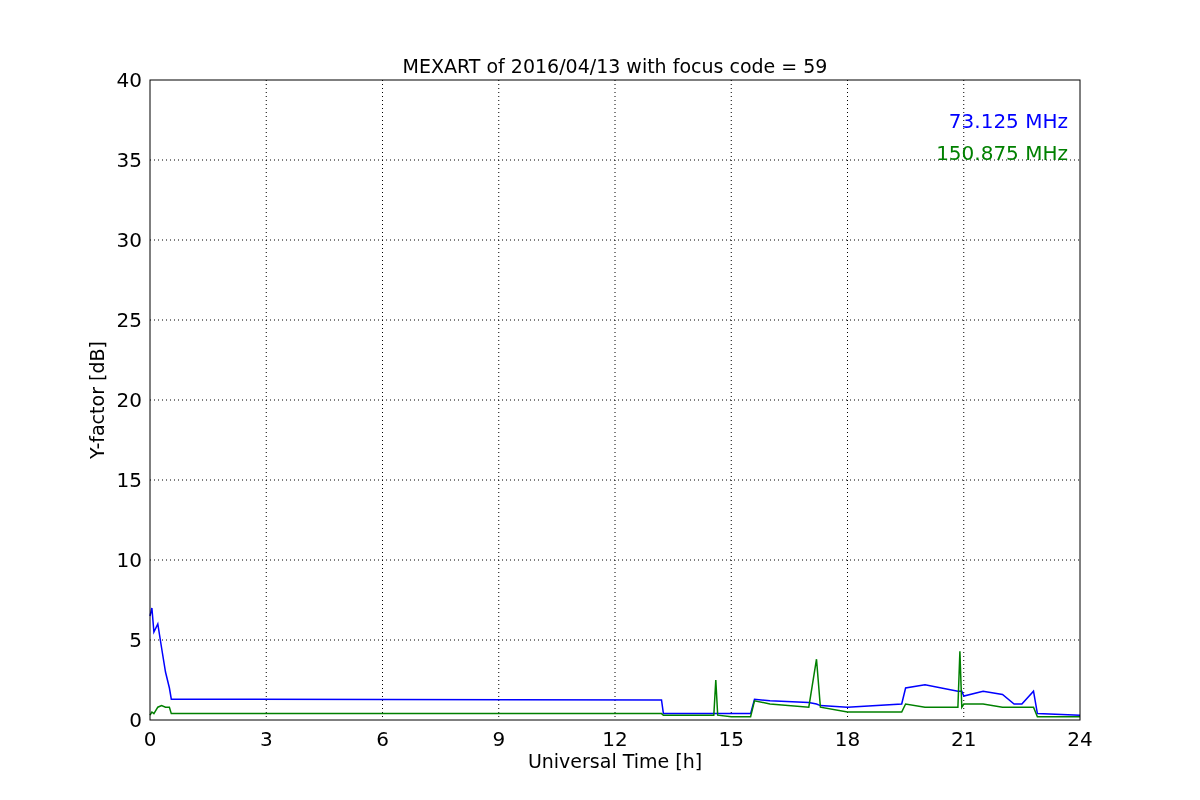 This screenshot has width=1200, height=800. What do you see at coordinates (135, 720) in the screenshot?
I see `y-tick-label: 0` at bounding box center [135, 720].